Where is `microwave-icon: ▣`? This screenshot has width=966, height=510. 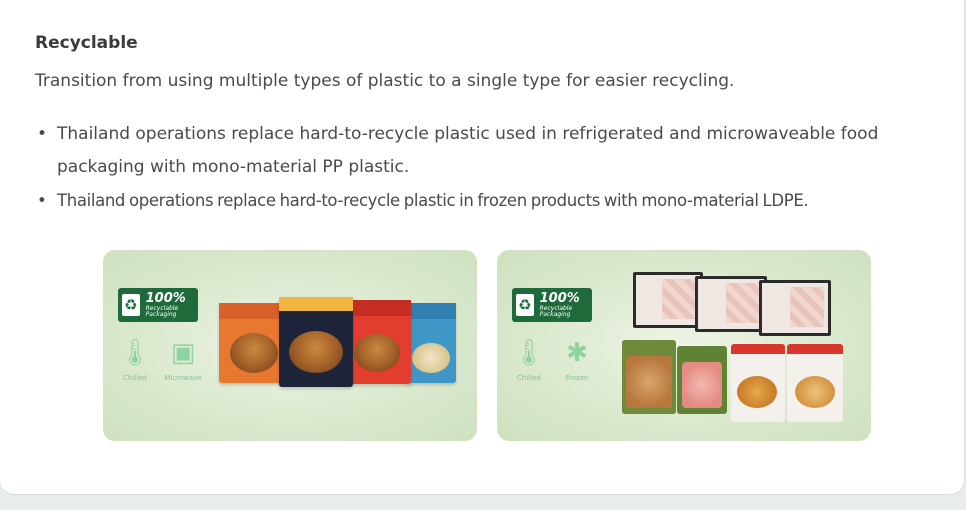 microwave-icon: ▣ is located at coordinates (183, 353).